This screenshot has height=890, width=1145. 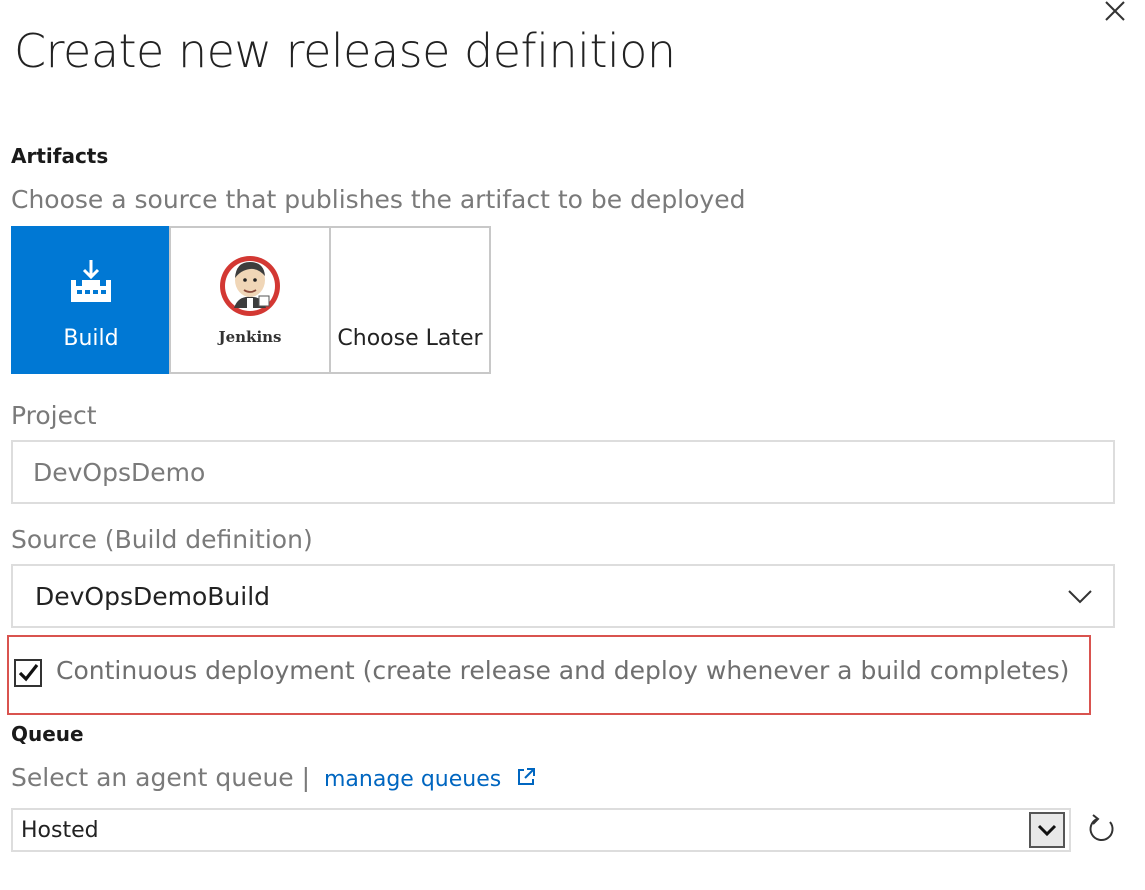 I want to click on artifacts-heading: Artifacts, so click(x=60, y=156).